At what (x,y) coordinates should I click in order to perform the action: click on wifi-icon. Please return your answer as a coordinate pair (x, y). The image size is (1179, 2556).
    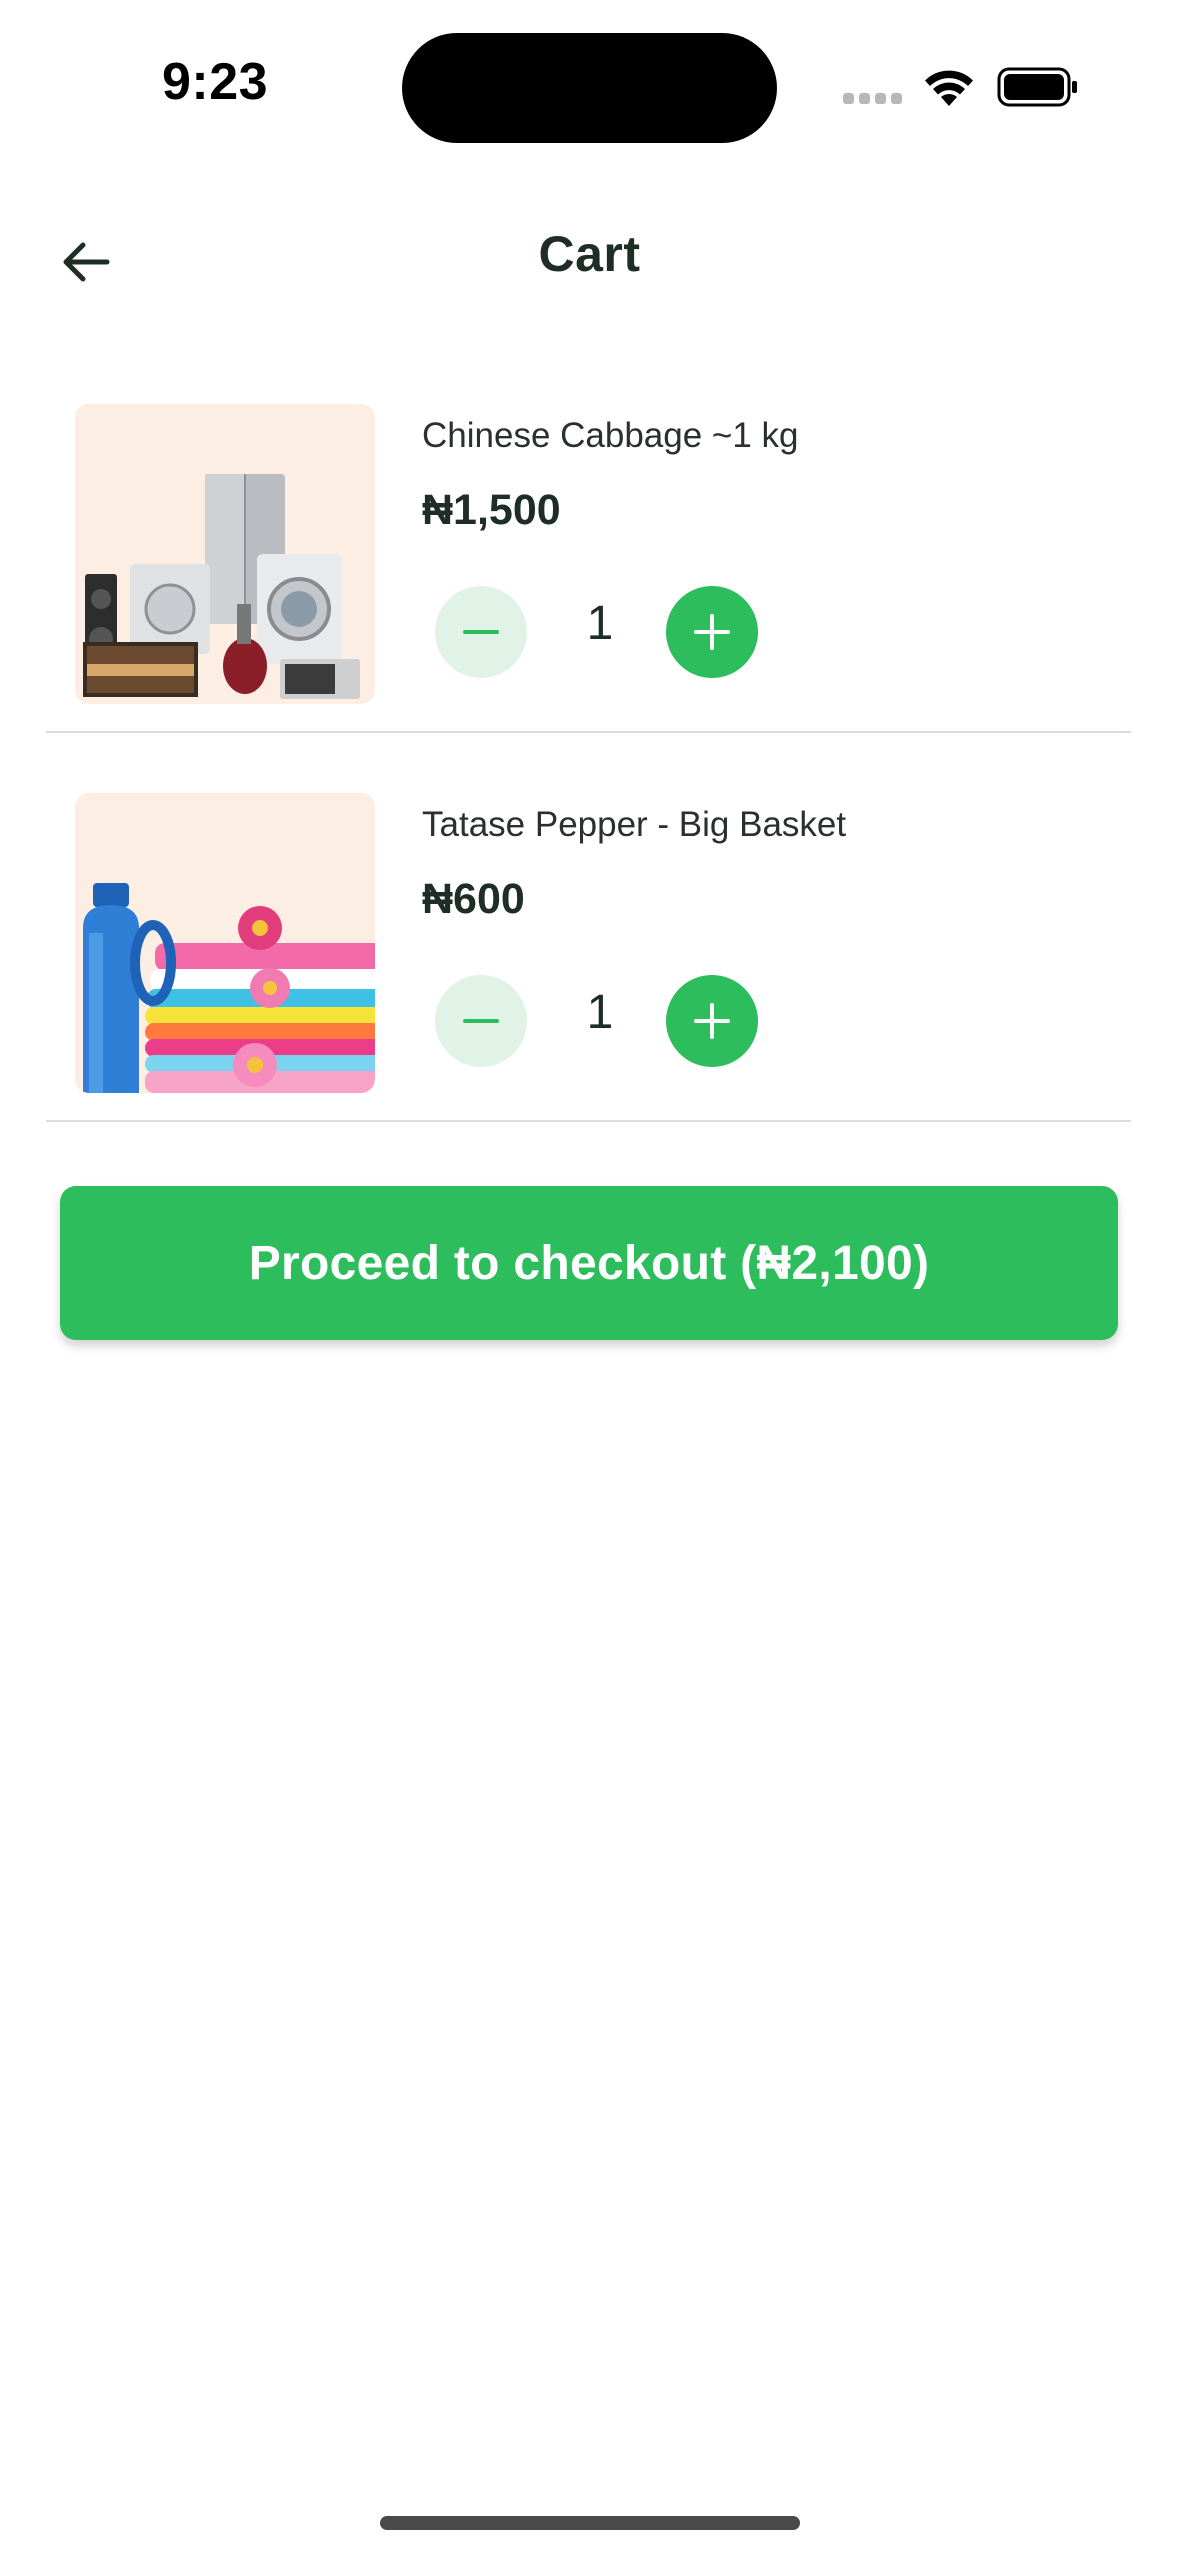
    Looking at the image, I should click on (949, 88).